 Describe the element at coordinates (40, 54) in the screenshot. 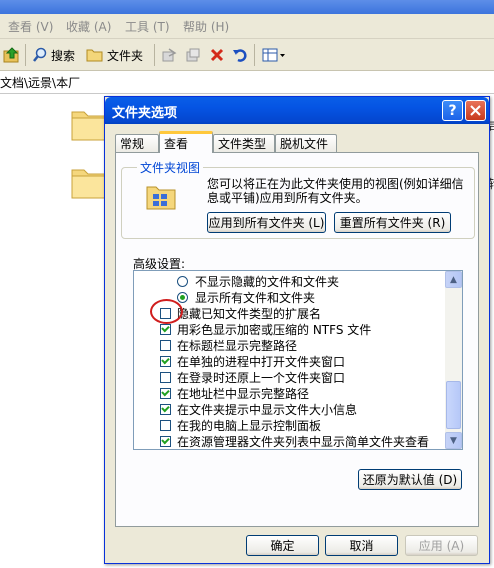

I see `search-icon` at that location.